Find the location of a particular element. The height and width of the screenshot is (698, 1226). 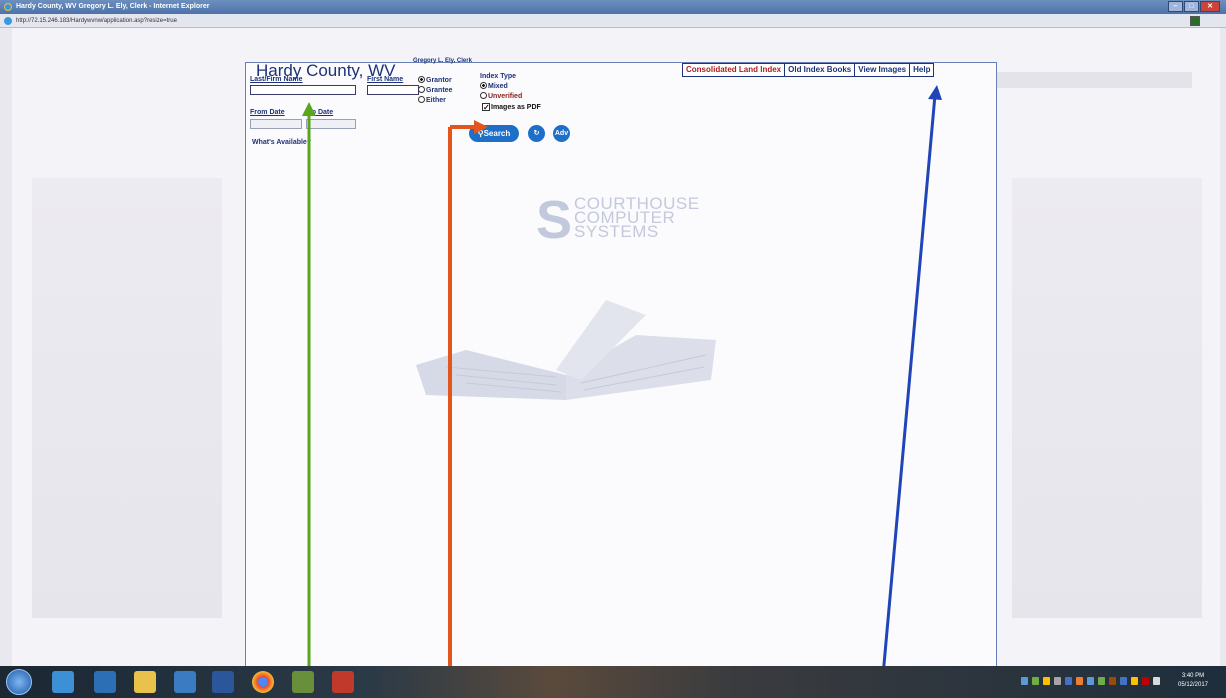

advanced-search-button: Adv is located at coordinates (561, 133).